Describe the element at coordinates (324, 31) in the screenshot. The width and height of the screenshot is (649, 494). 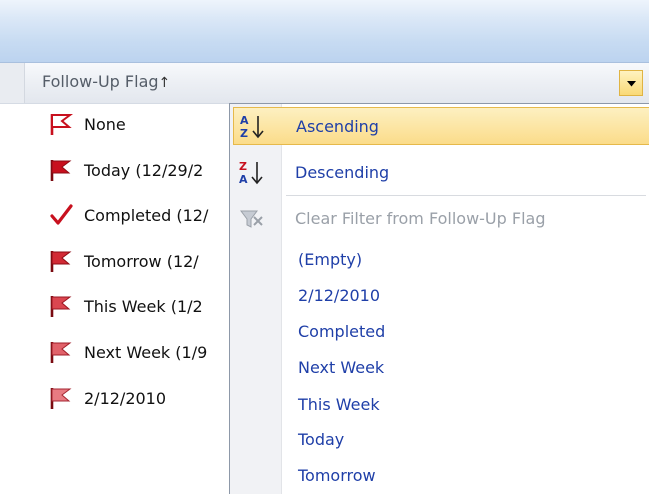
I see `title-bar` at that location.